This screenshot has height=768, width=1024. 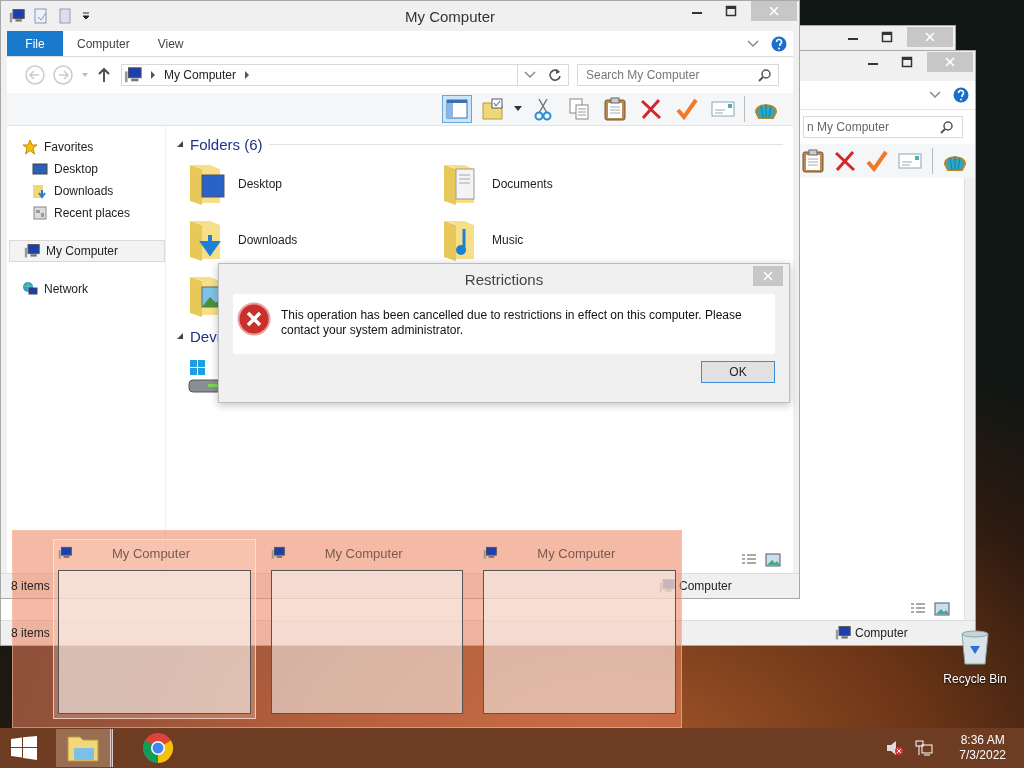 What do you see at coordinates (87, 251) in the screenshot?
I see `nav-item: My Computer` at bounding box center [87, 251].